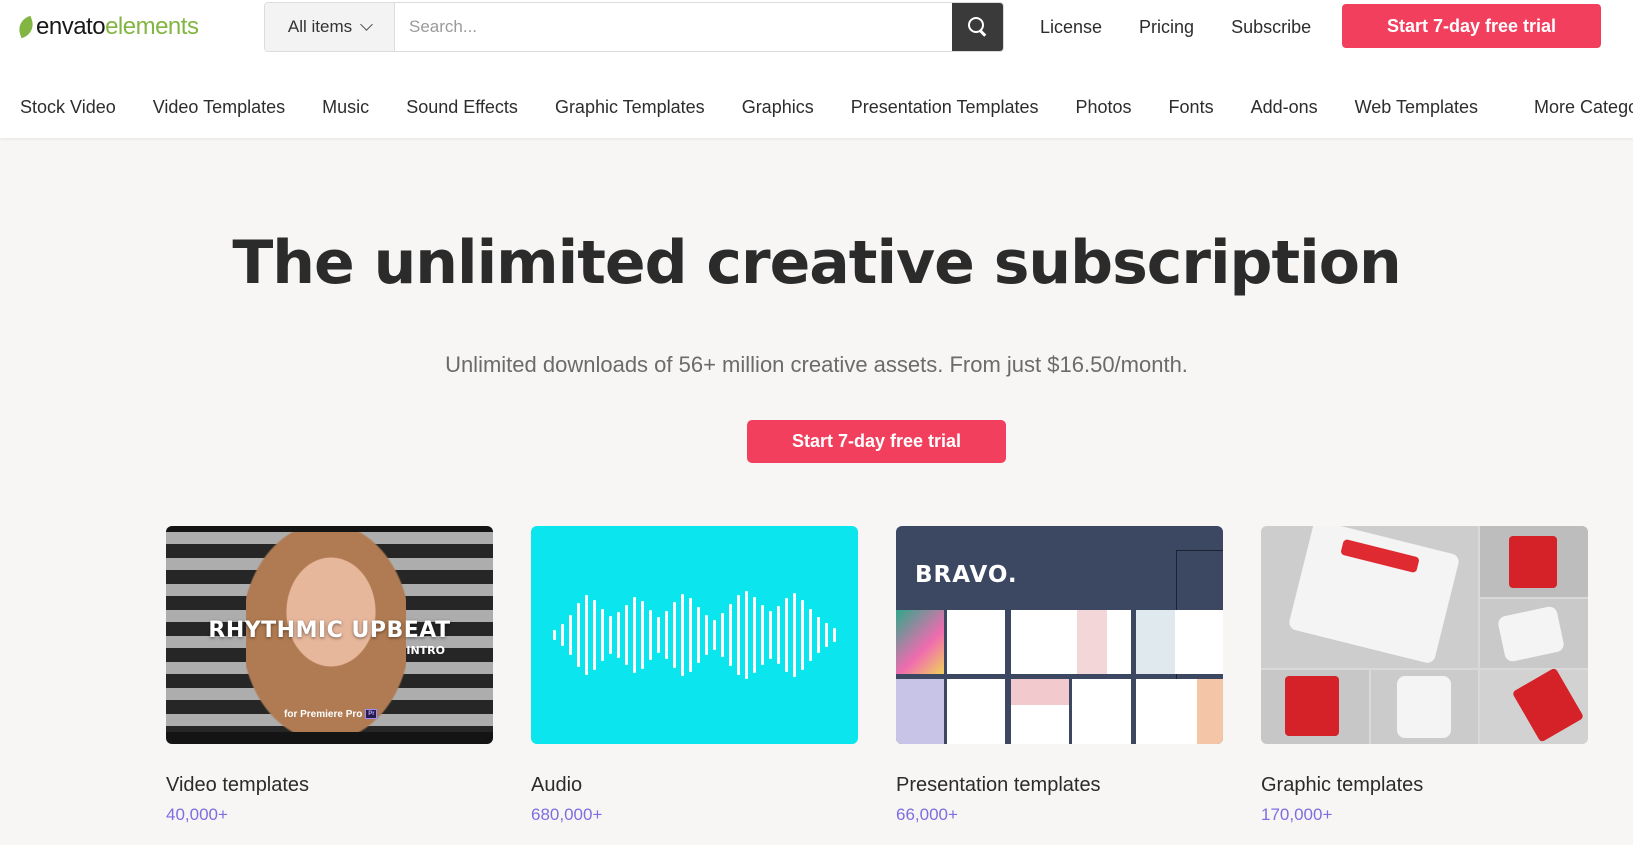  I want to click on card-title: Presentation templates, so click(1059, 785).